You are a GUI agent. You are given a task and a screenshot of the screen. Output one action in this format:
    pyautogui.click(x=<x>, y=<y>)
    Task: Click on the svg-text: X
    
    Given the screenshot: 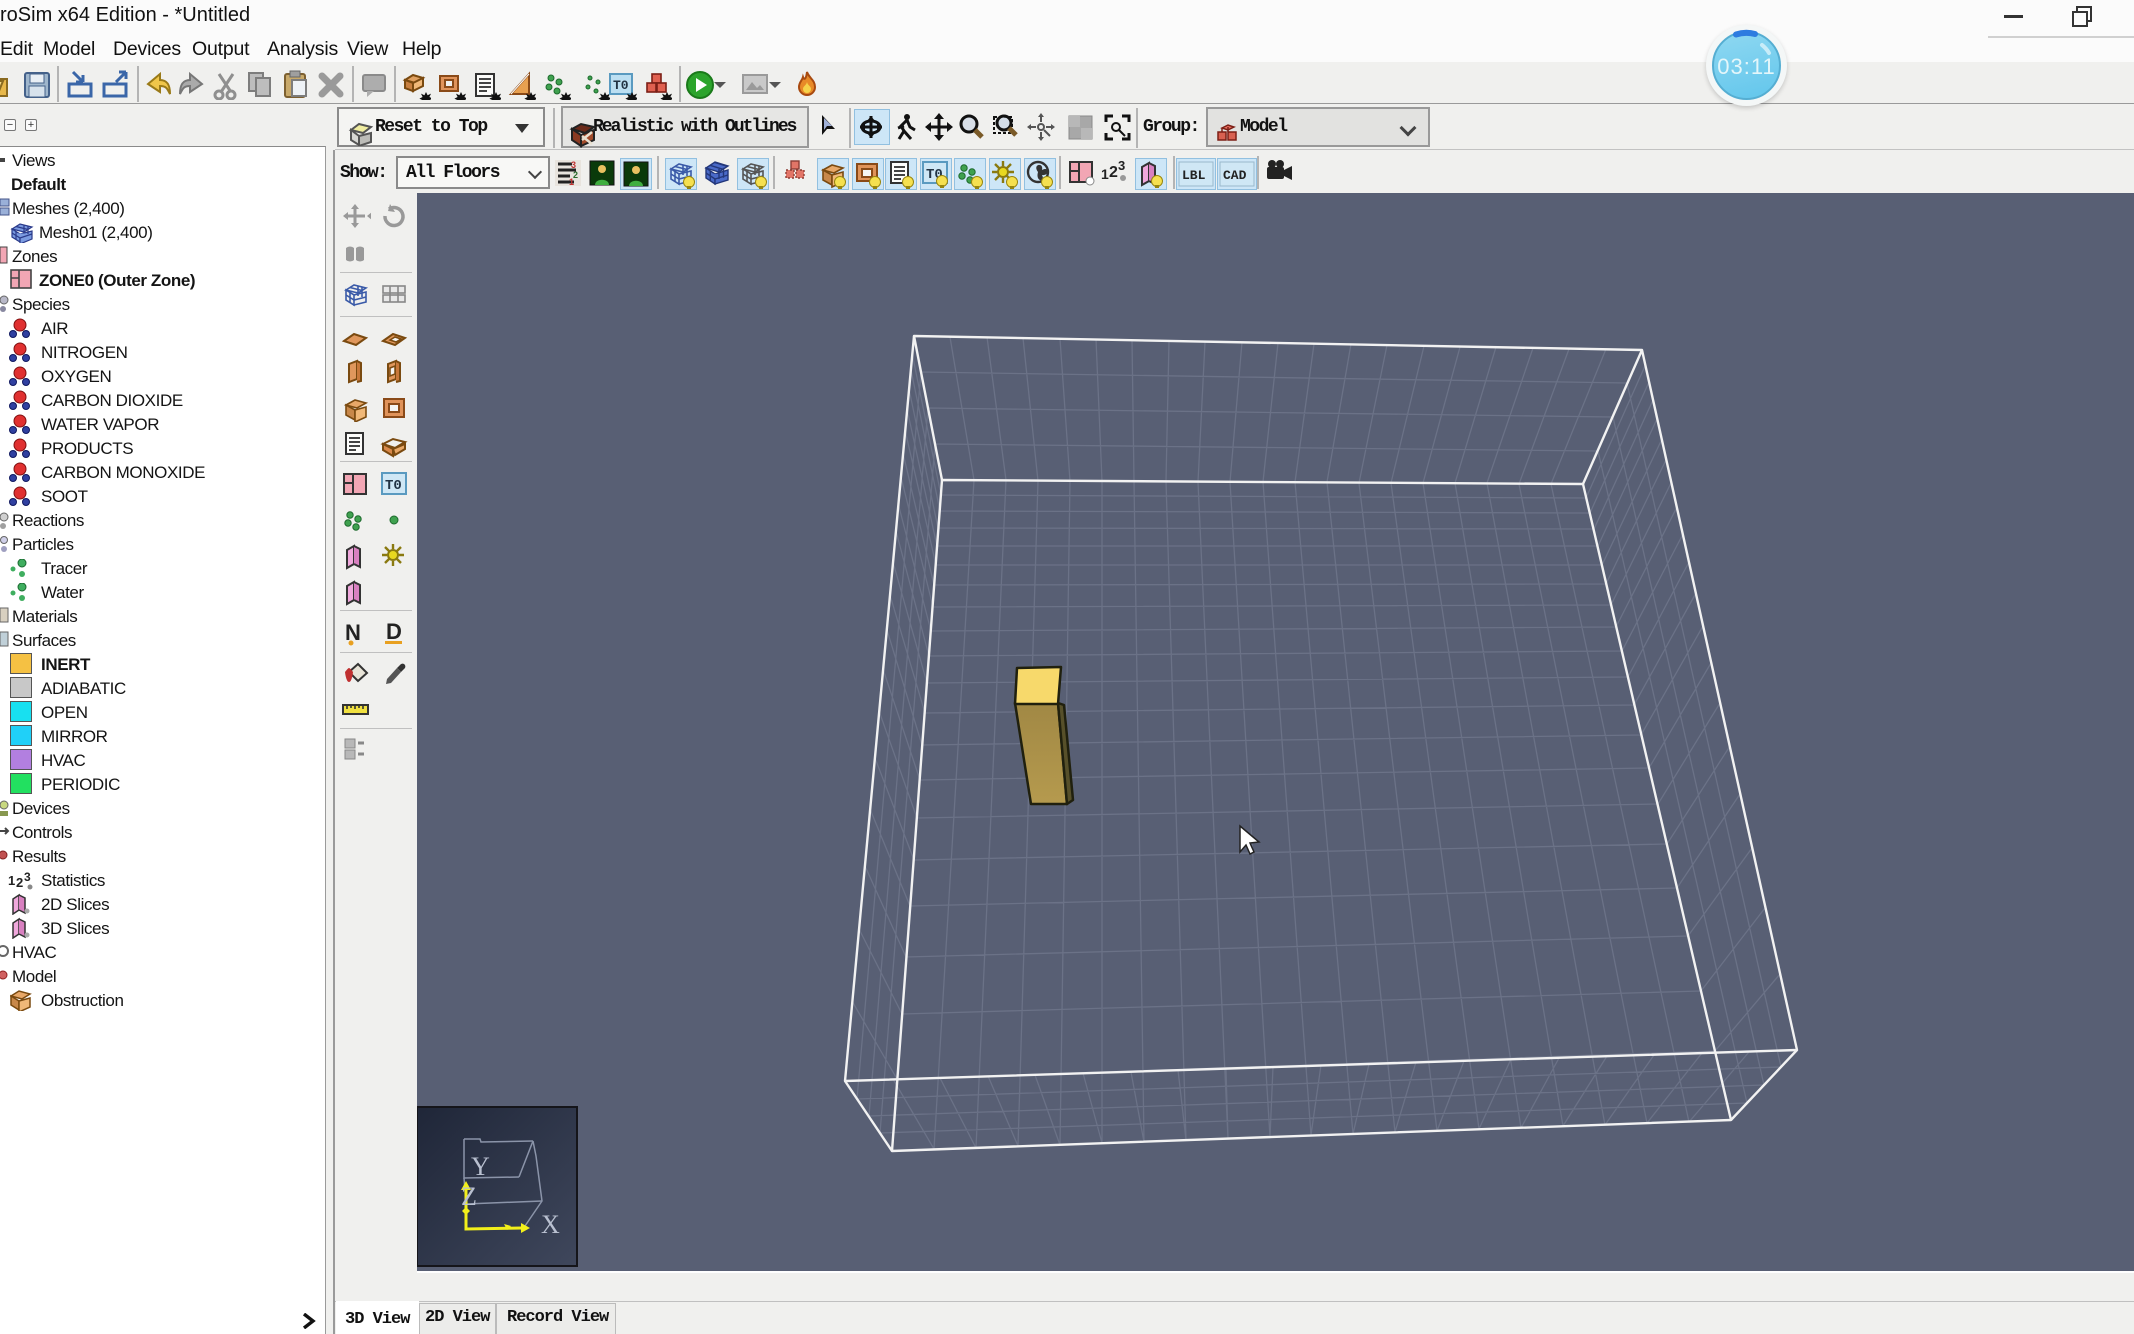 What is the action you would take?
    pyautogui.click(x=550, y=1224)
    